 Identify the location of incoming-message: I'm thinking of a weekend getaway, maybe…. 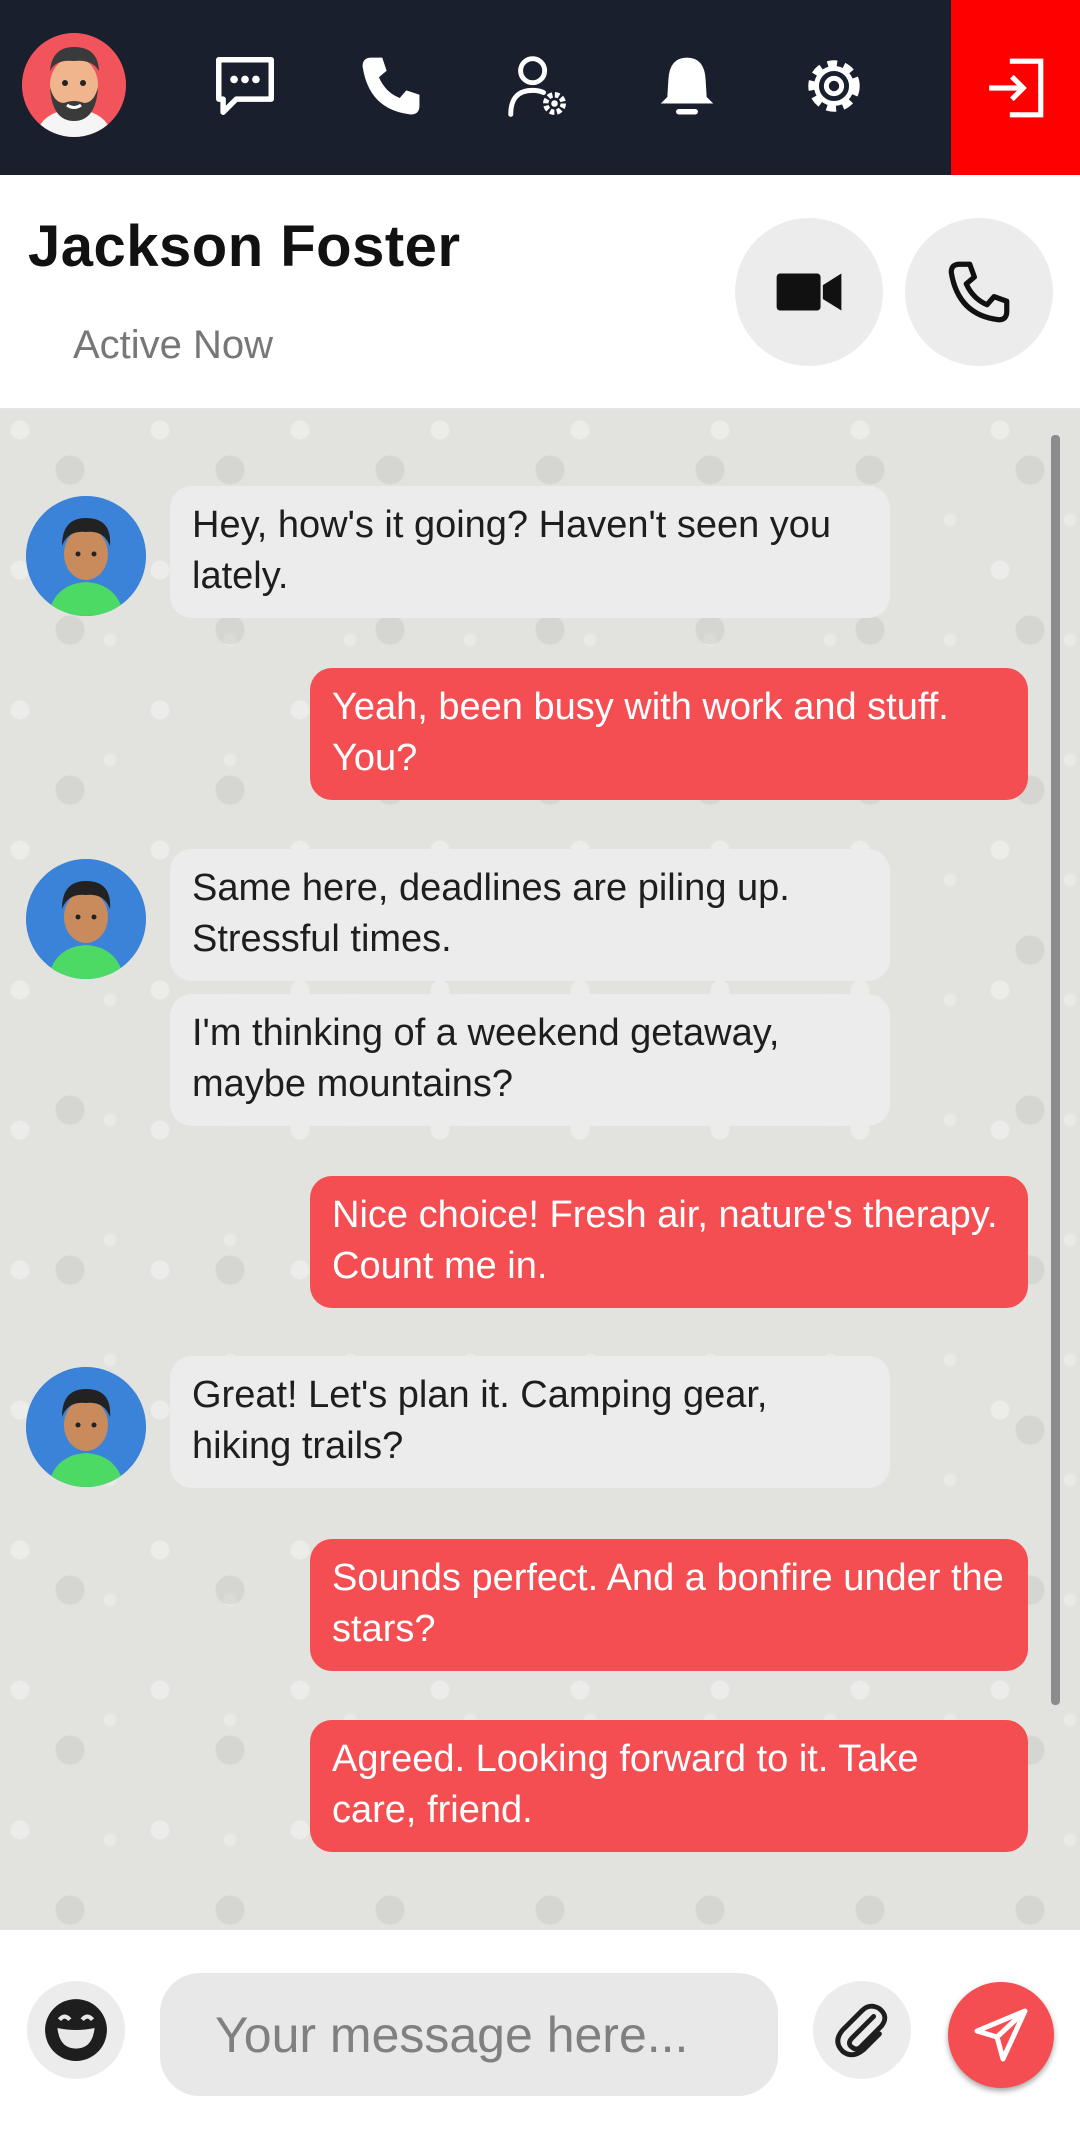
(530, 1060).